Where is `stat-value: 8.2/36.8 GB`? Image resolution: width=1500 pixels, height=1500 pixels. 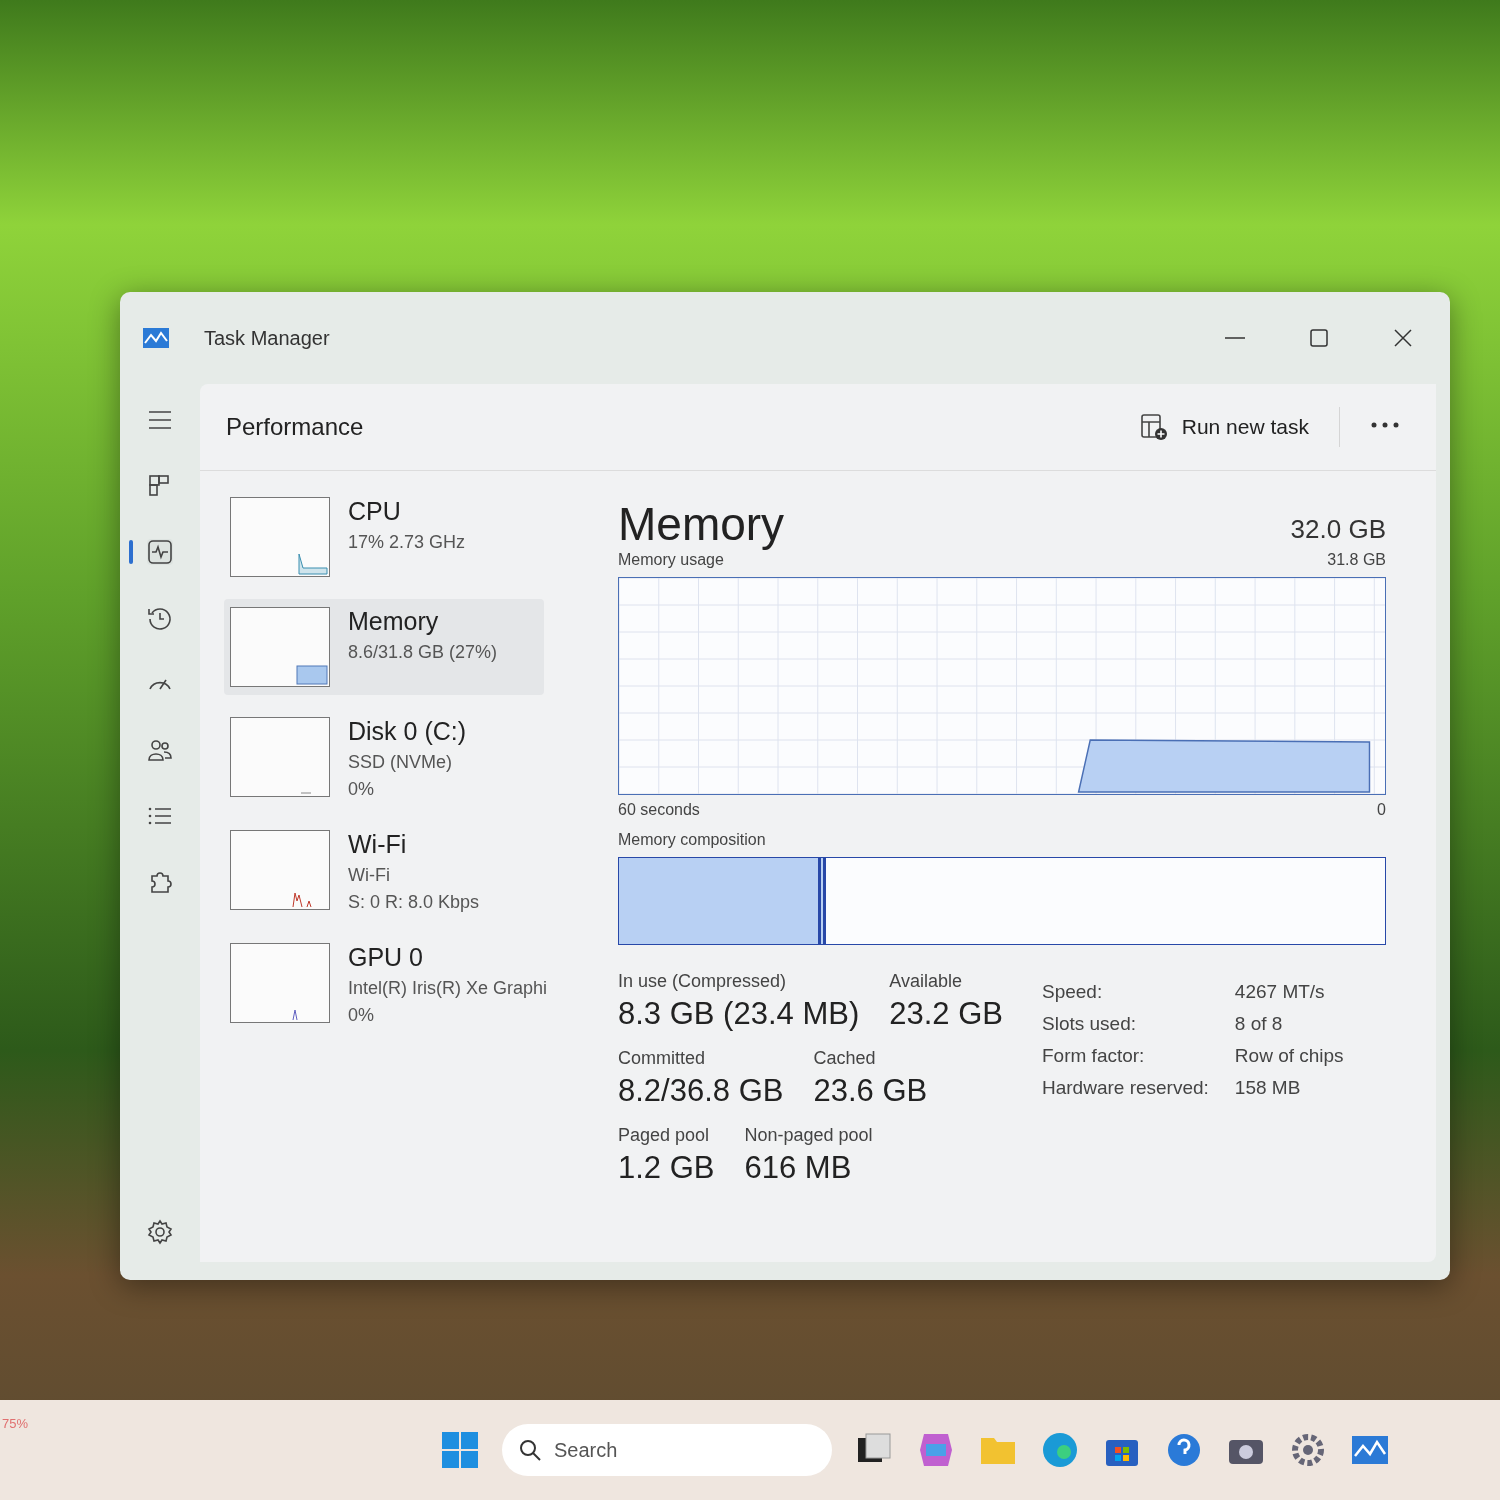 stat-value: 8.2/36.8 GB is located at coordinates (701, 1091).